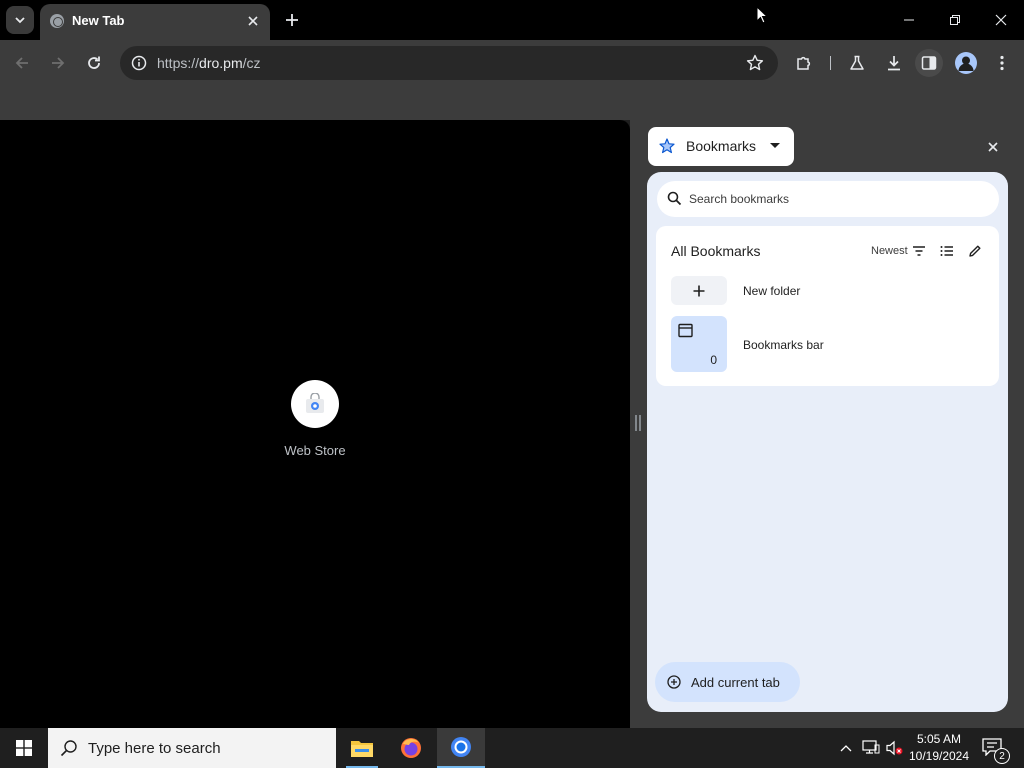 The image size is (1024, 768). I want to click on search-bookmarks-input: Search bookmarks, so click(828, 199).